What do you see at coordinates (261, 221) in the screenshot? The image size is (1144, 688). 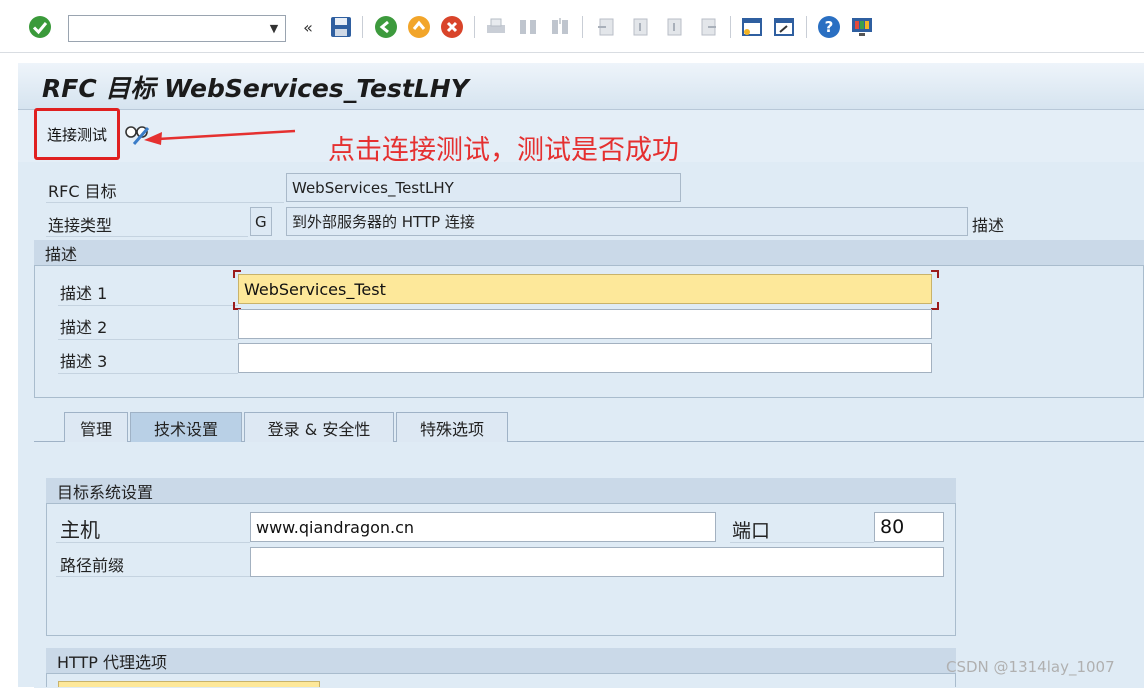 I see `connection-type-code: G` at bounding box center [261, 221].